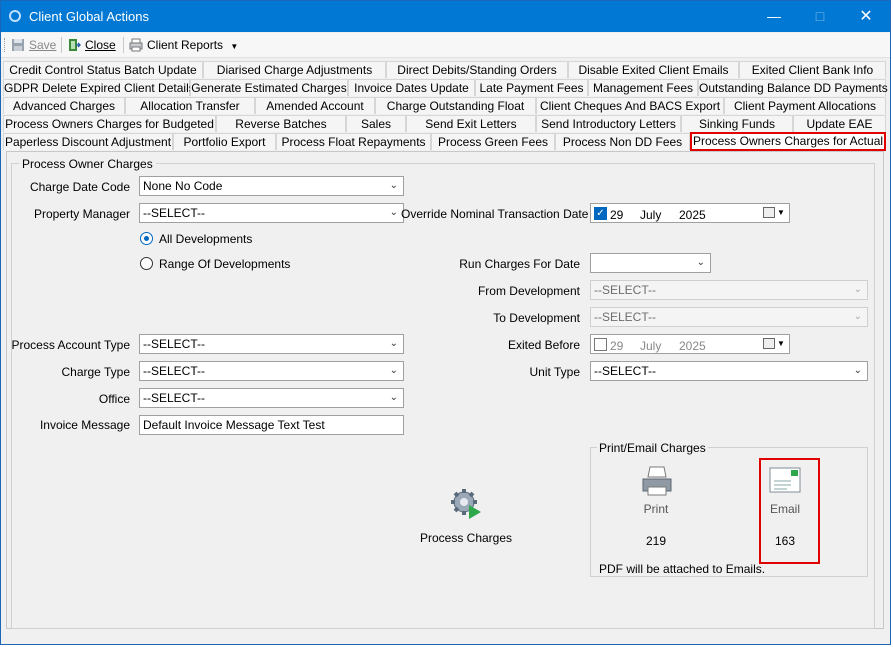 This screenshot has width=893, height=647. What do you see at coordinates (190, 105) in the screenshot?
I see `tab-allocation-transfer: Allocation Transfer` at bounding box center [190, 105].